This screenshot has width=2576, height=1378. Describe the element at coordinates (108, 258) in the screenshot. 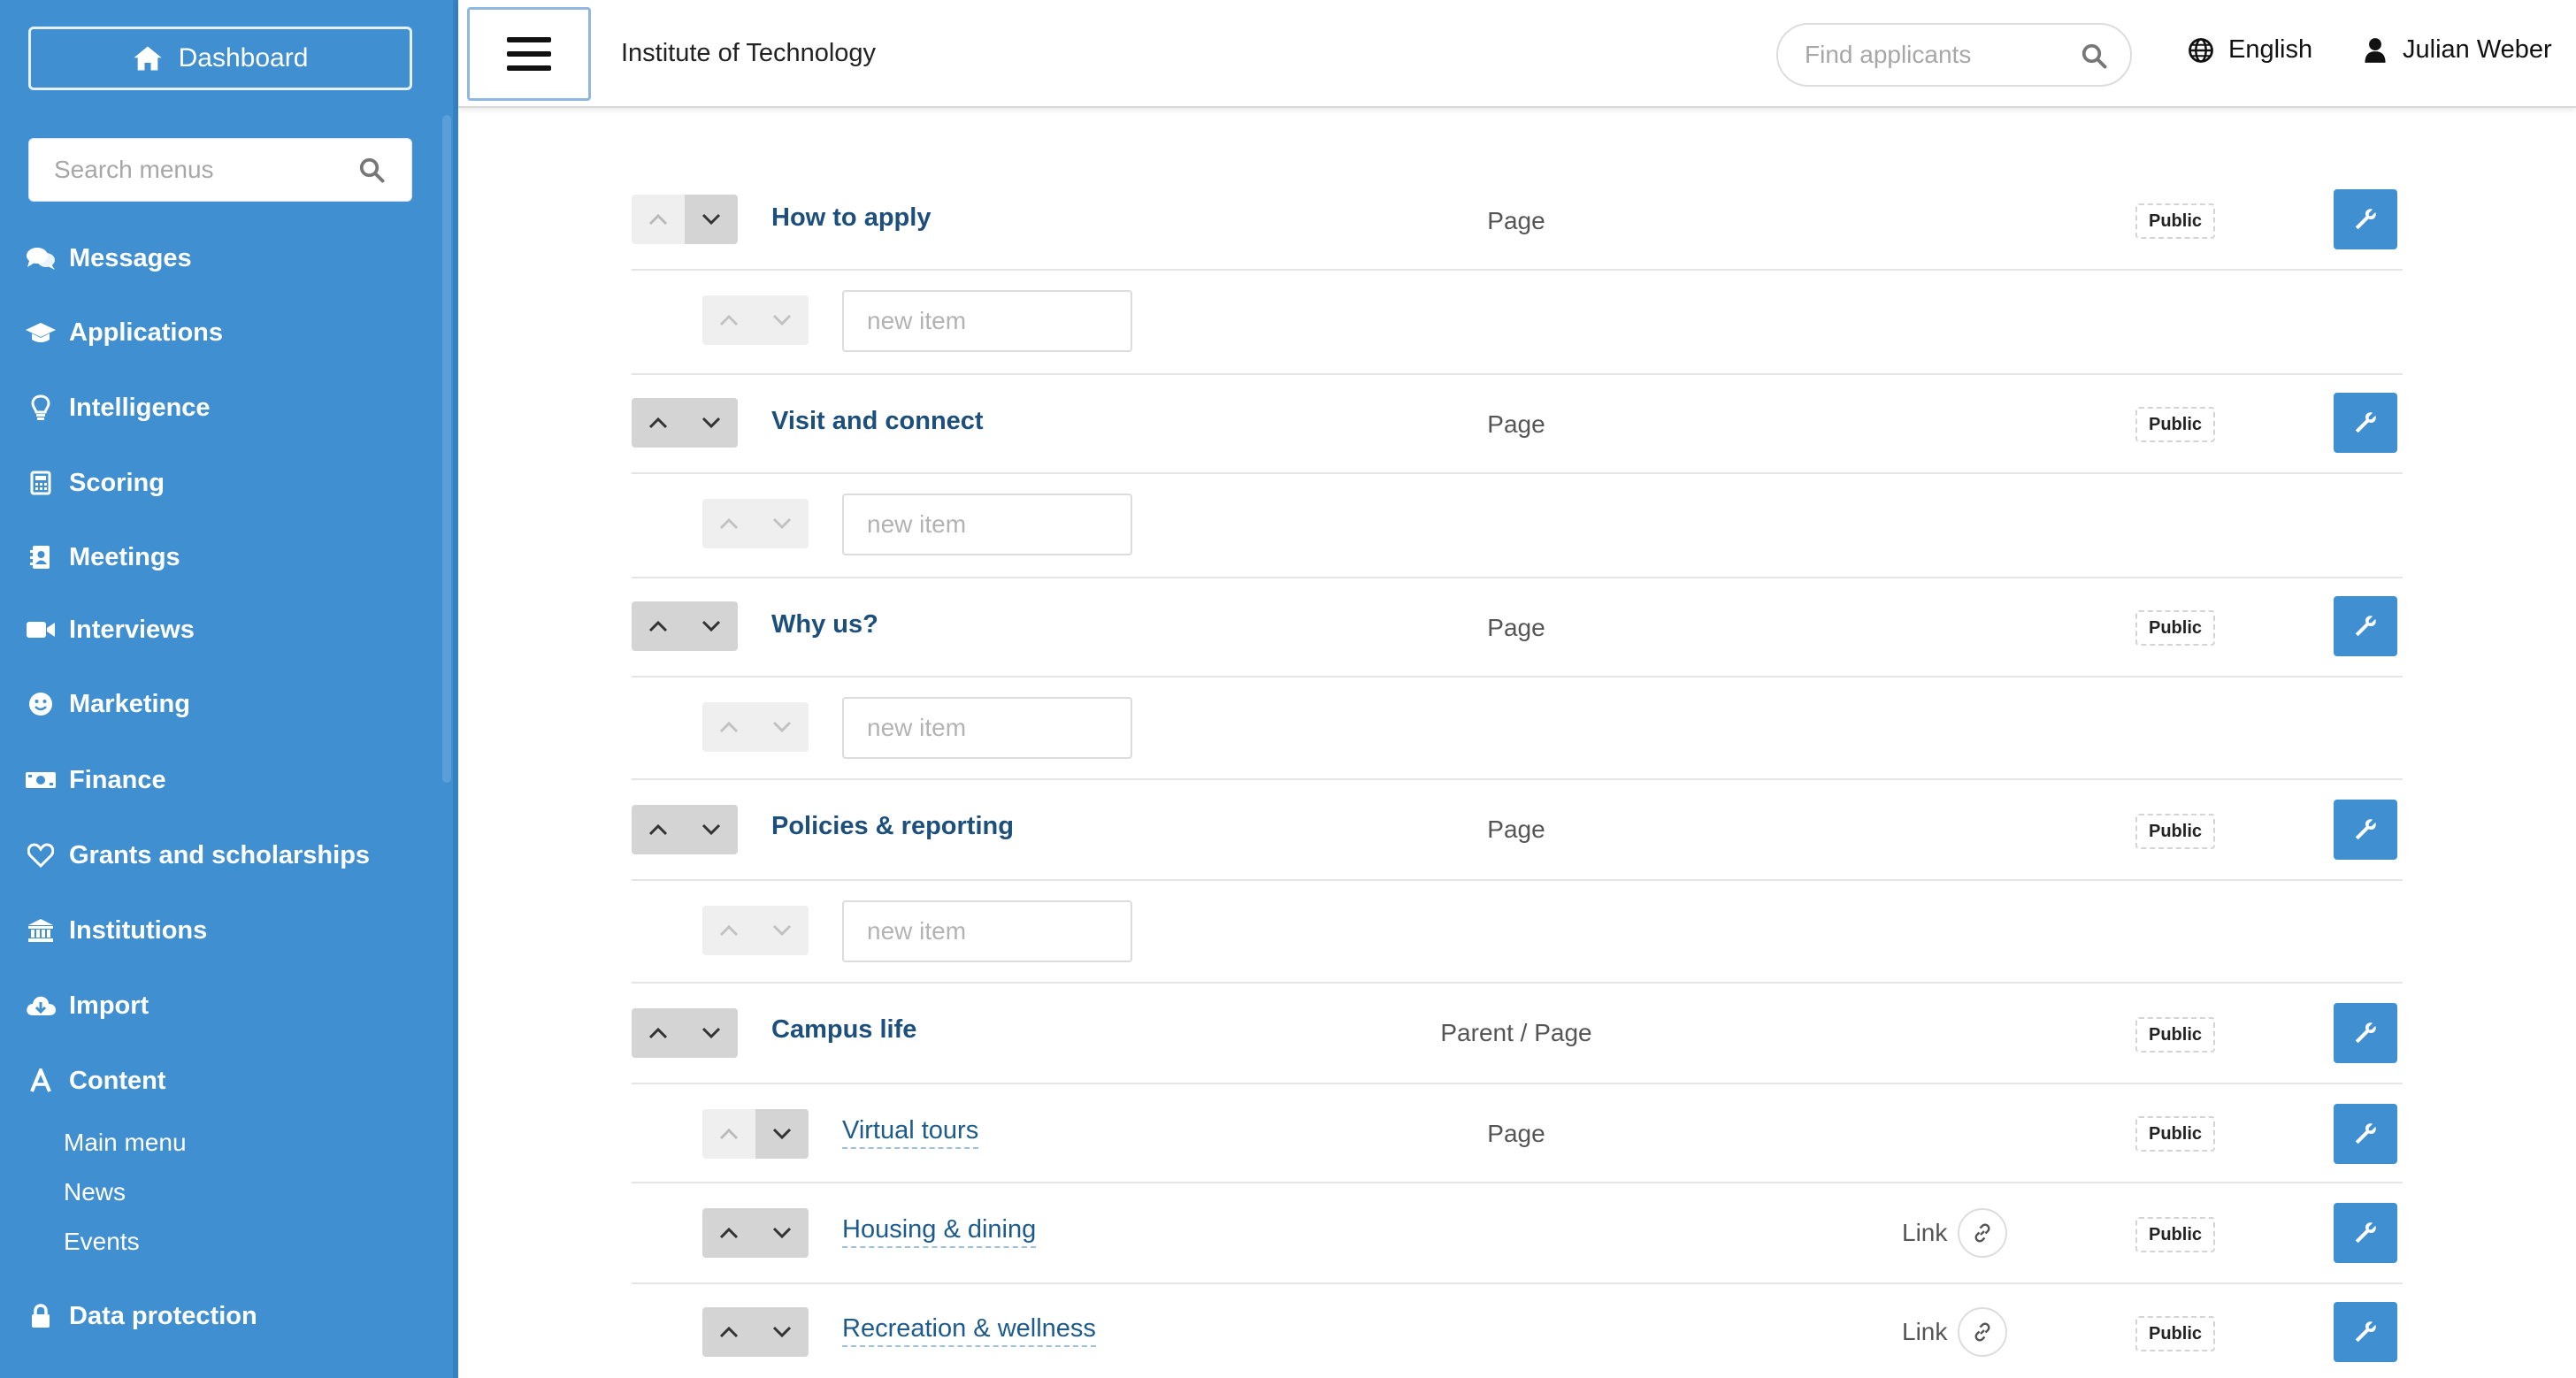

I see `nav-messages: Messages` at that location.